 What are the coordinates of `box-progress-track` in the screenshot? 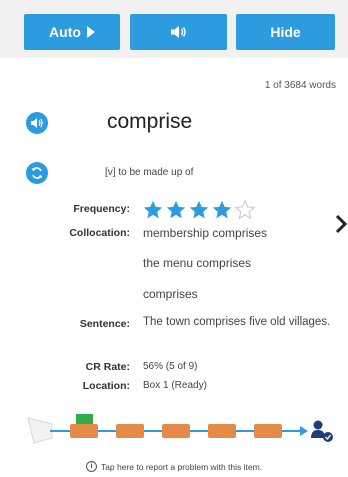 It's located at (174, 430).